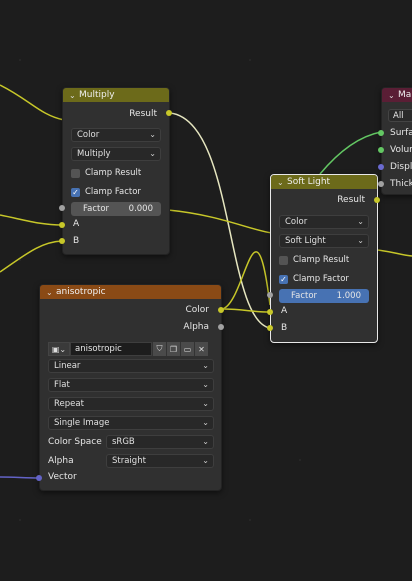 The height and width of the screenshot is (581, 412). What do you see at coordinates (32, 102) in the screenshot?
I see `link-offscreen-to-multiply` at bounding box center [32, 102].